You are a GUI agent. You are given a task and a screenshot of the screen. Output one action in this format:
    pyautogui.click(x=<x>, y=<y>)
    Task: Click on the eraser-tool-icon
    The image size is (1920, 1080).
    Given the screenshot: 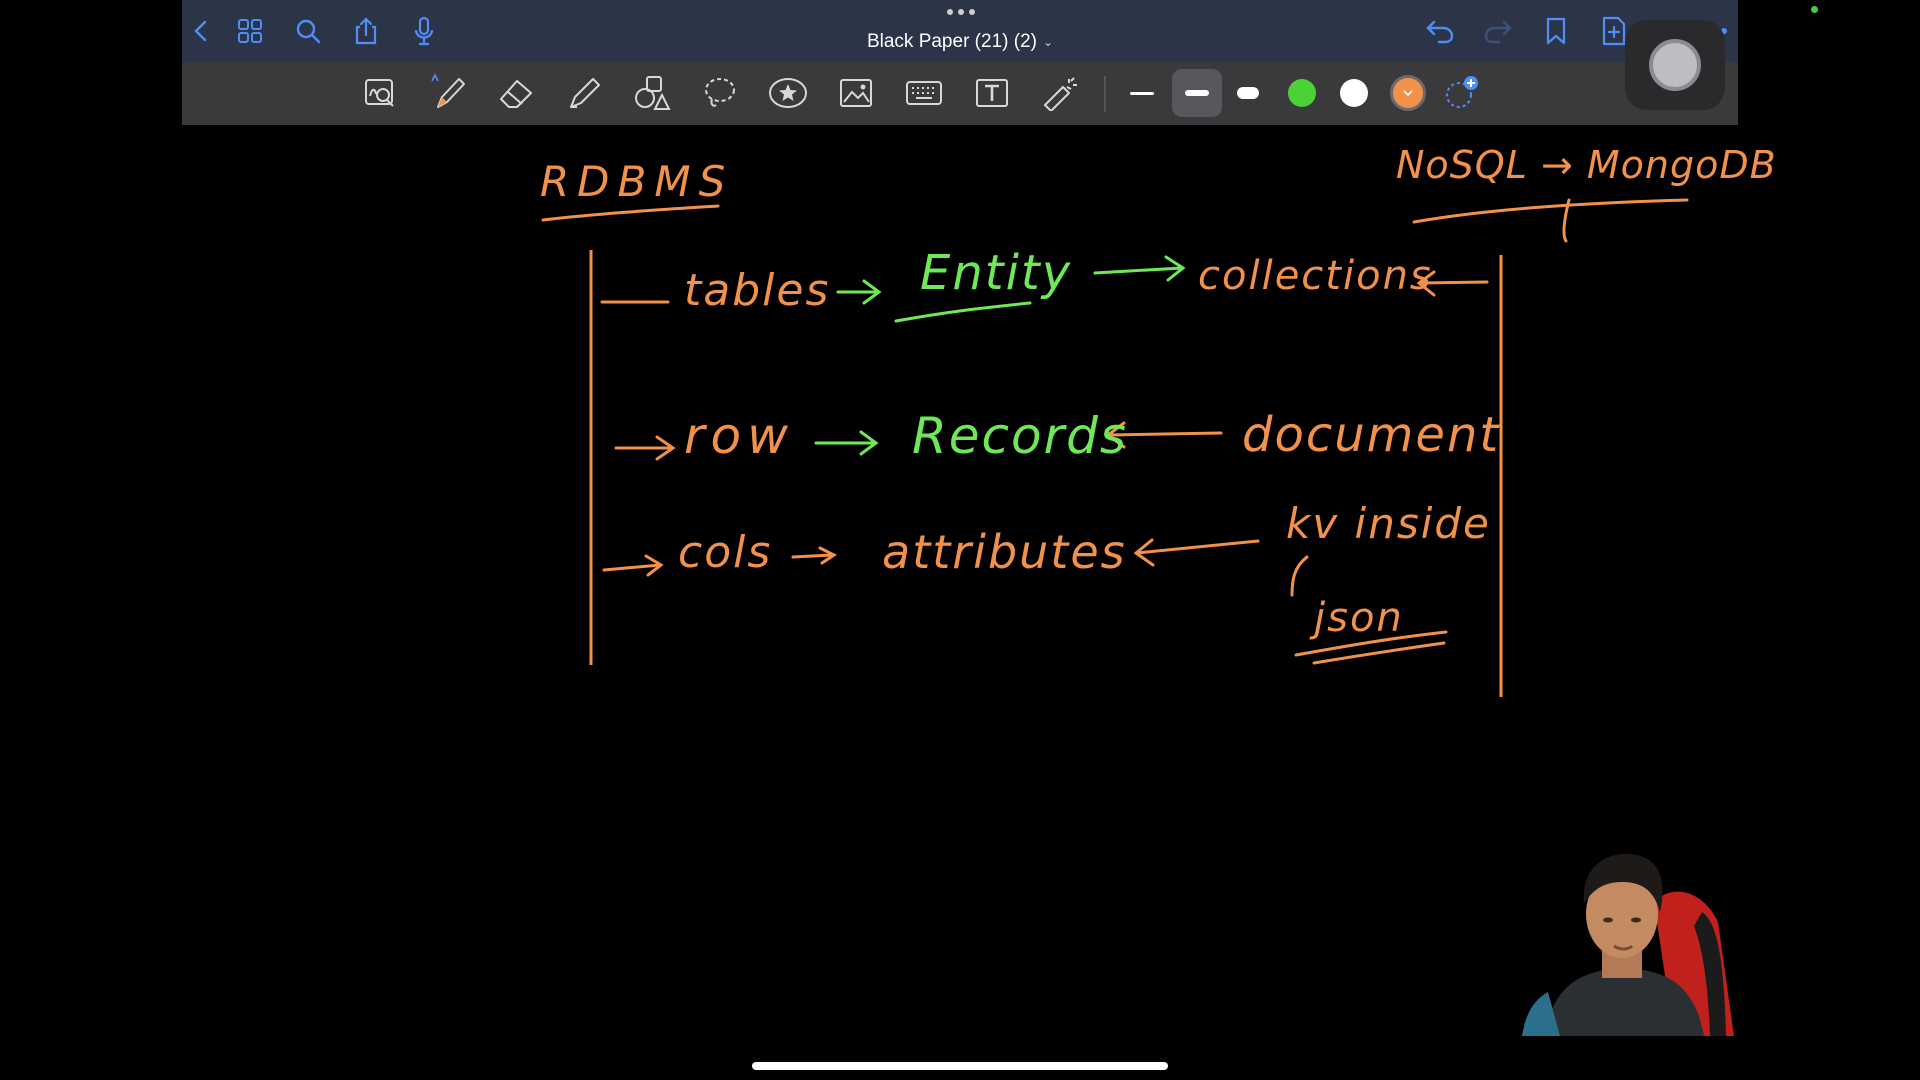 What is the action you would take?
    pyautogui.click(x=516, y=94)
    